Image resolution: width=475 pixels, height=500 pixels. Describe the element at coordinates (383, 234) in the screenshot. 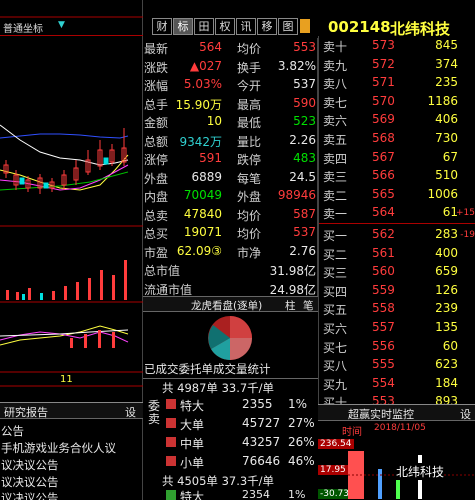

I see `level-price: 562` at that location.